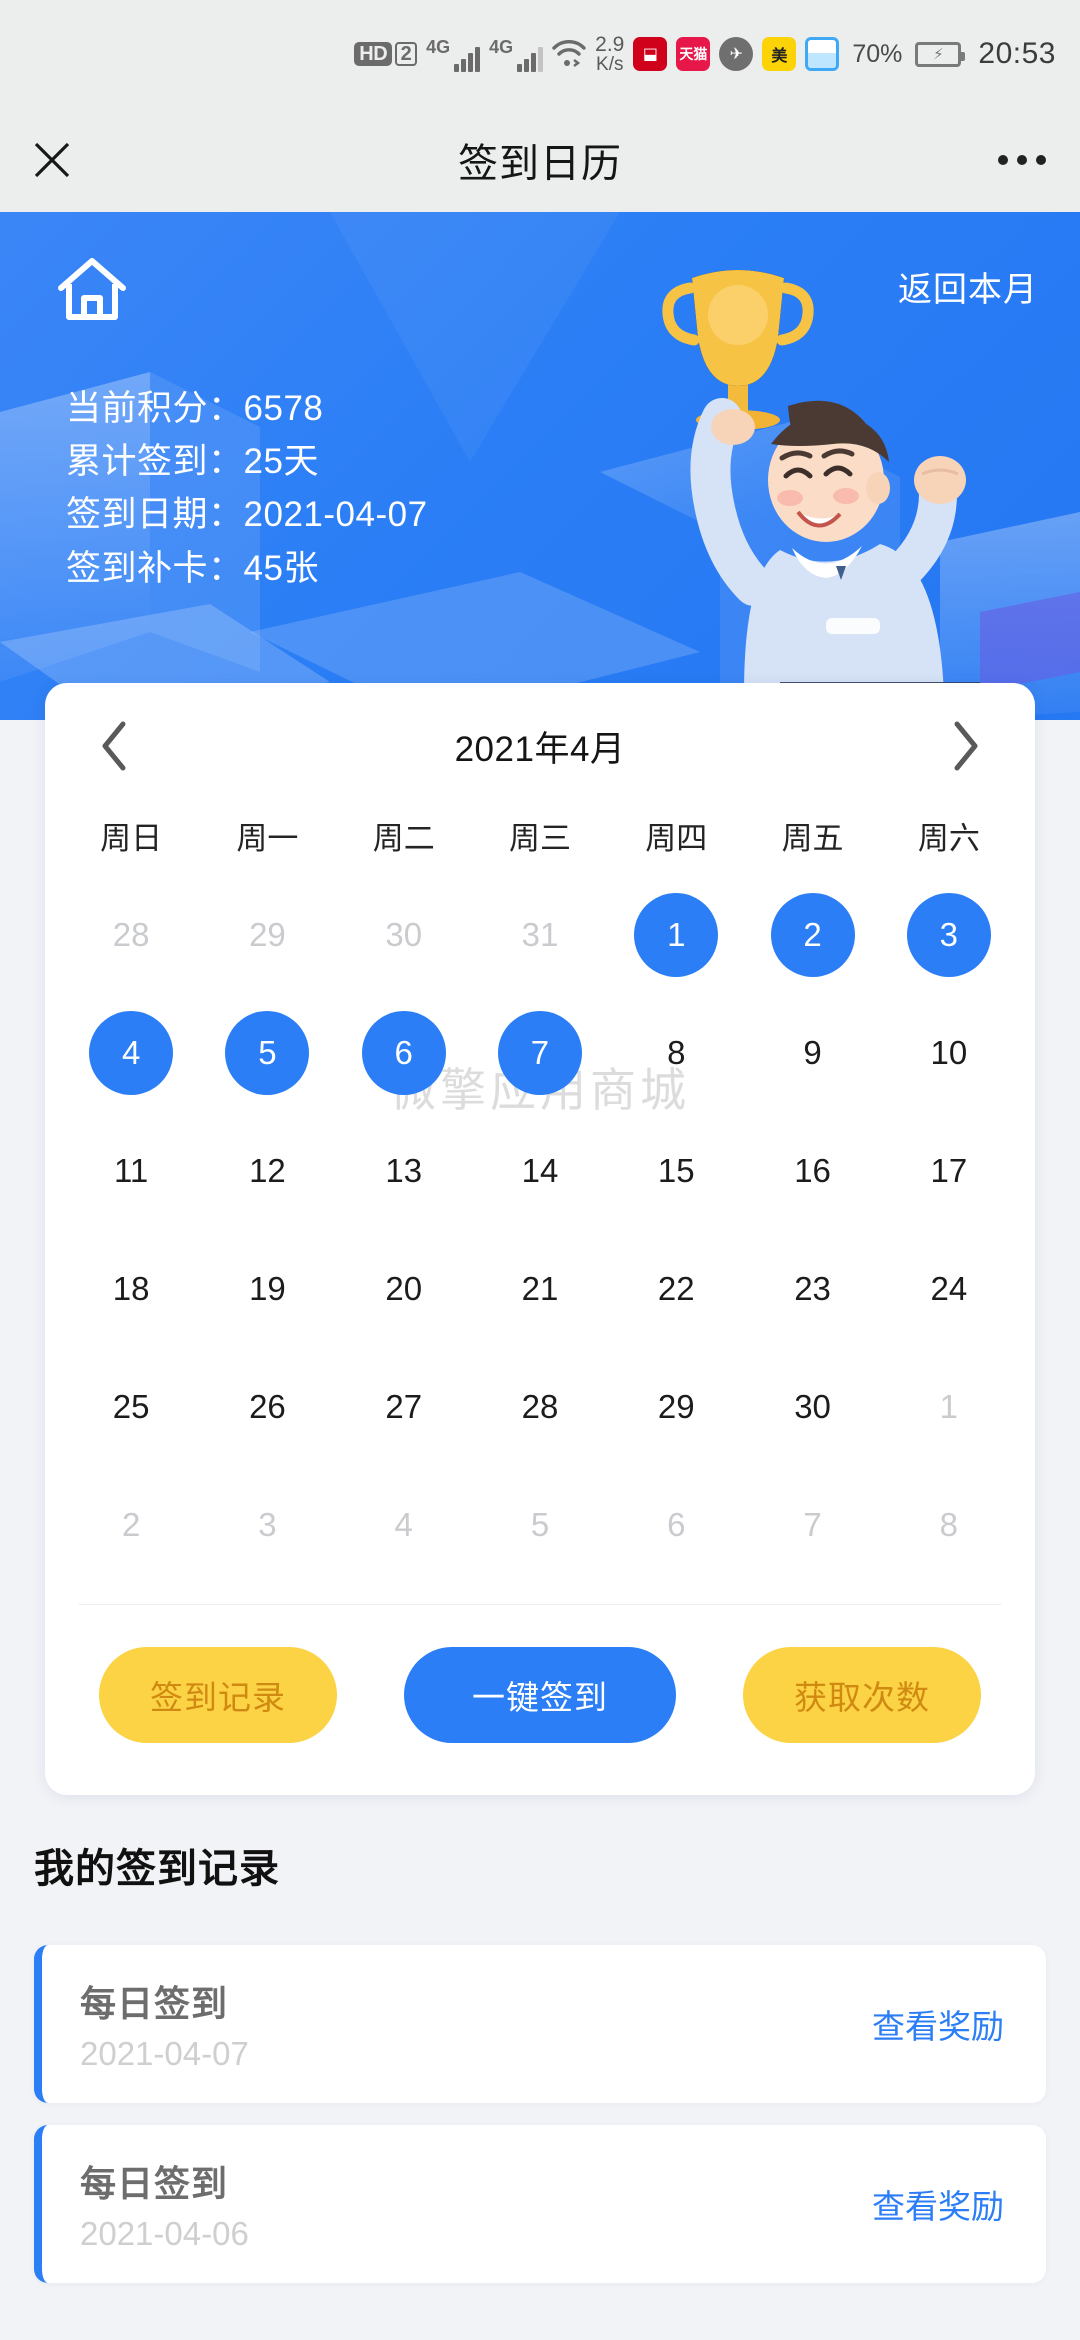 The image size is (1080, 2340). I want to click on prev-month-button, so click(114, 746).